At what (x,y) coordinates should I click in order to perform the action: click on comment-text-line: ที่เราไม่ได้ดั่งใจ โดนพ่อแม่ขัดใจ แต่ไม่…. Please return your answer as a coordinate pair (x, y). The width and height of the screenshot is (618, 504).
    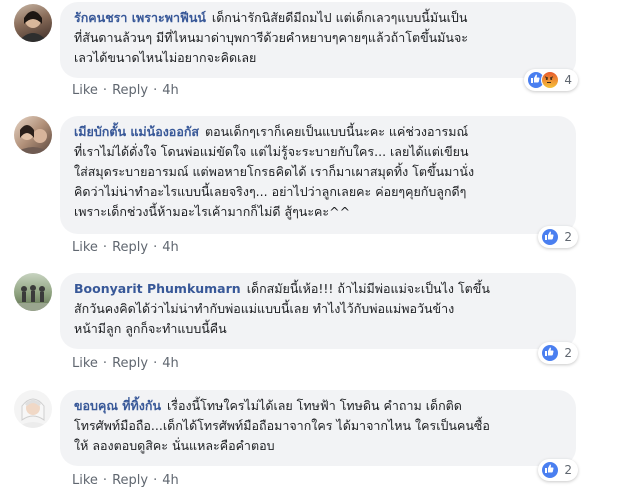
    Looking at the image, I should click on (271, 151).